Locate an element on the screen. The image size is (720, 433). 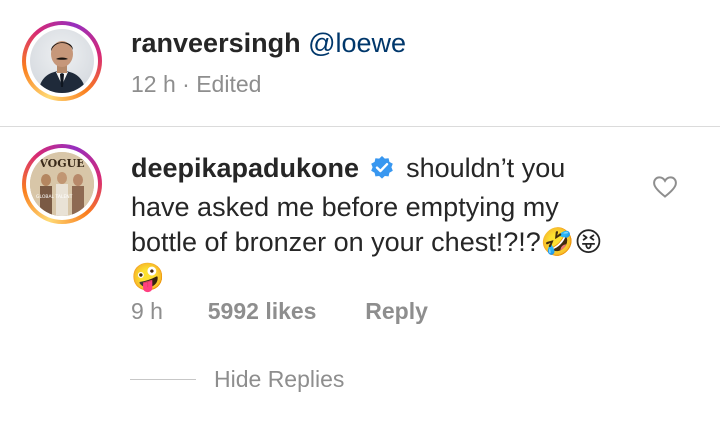
like-heart-icon is located at coordinates (665, 189).